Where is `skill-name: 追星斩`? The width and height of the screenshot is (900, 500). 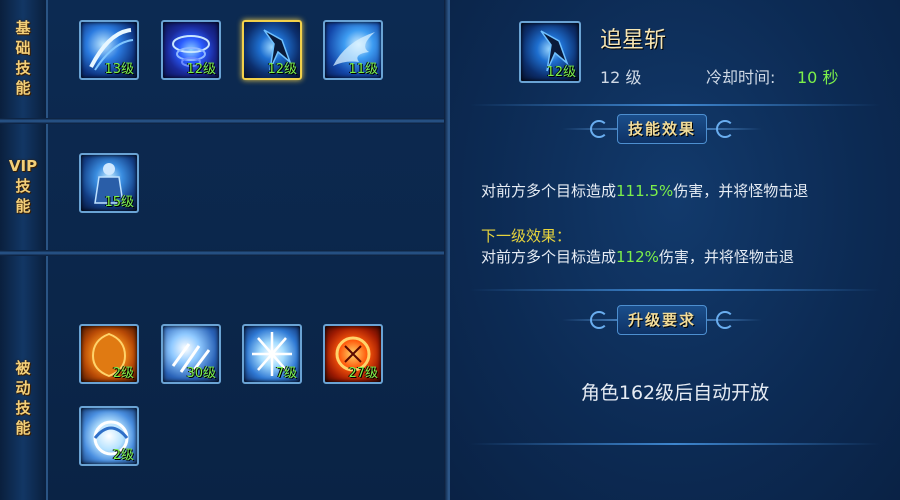 skill-name: 追星斩 is located at coordinates (633, 40).